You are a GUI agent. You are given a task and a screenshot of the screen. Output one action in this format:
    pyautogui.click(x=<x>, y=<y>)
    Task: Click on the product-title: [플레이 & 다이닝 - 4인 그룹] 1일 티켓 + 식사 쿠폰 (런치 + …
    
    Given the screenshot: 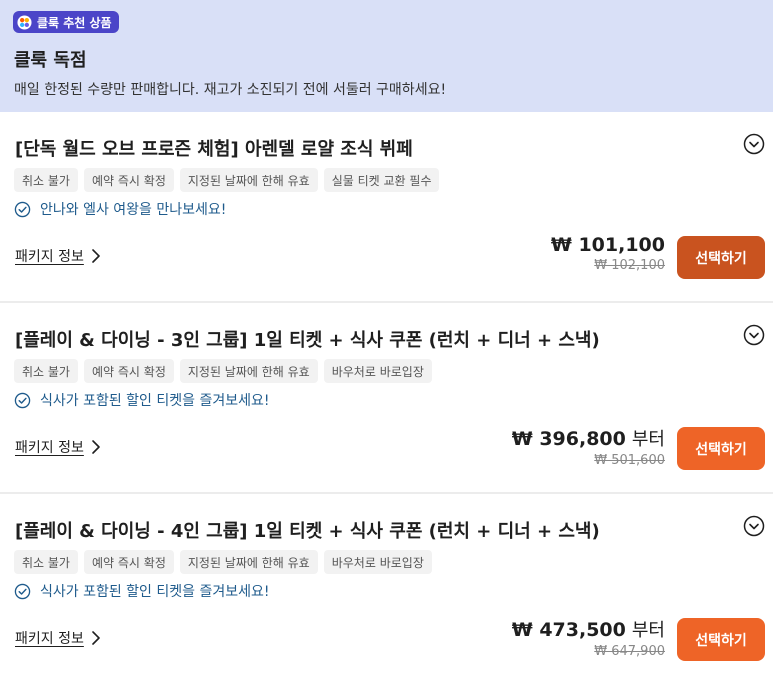 What is the action you would take?
    pyautogui.click(x=307, y=531)
    